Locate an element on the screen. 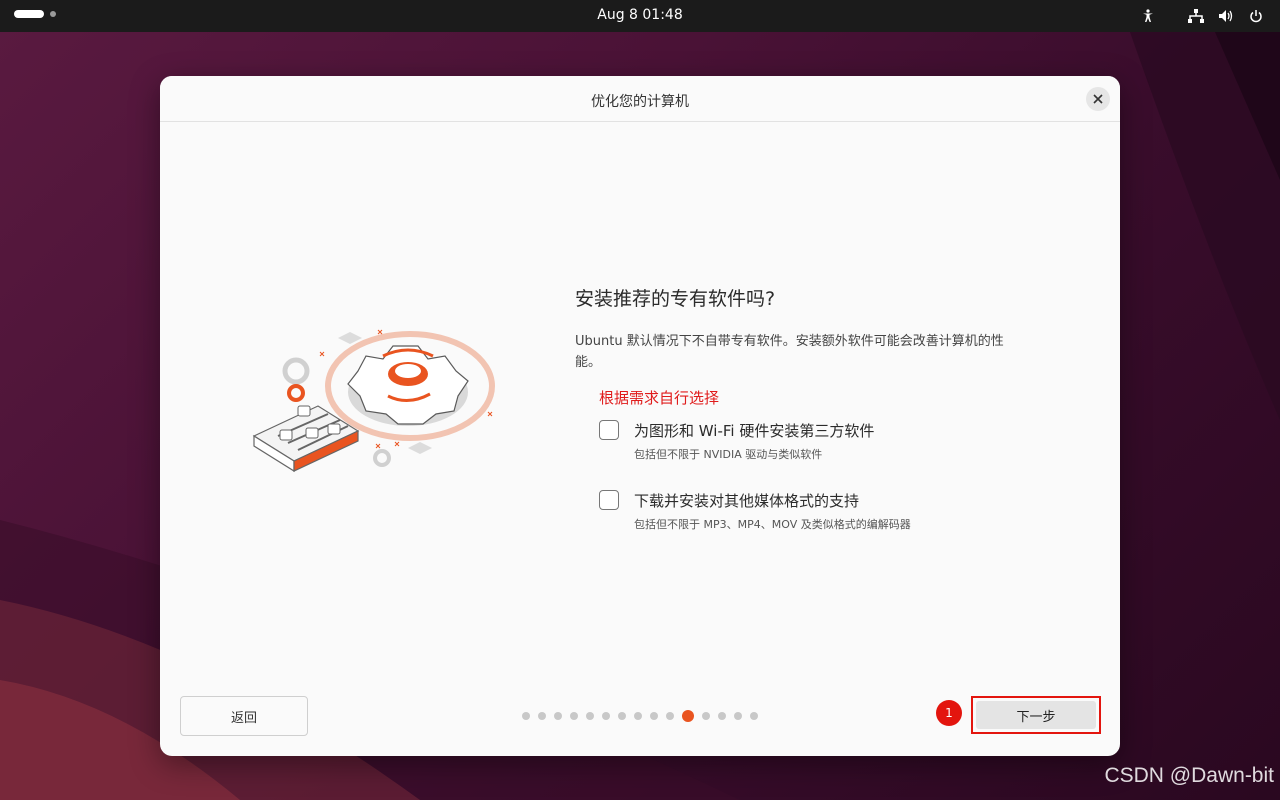  progress-dots is located at coordinates (640, 716).